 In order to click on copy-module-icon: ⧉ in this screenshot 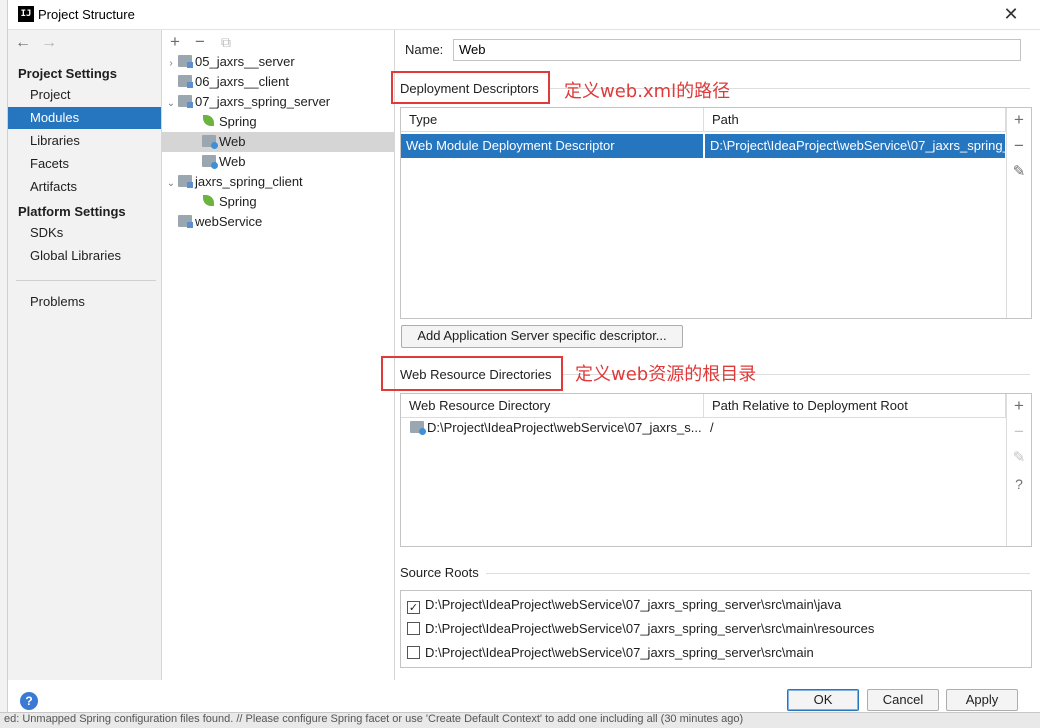, I will do `click(226, 42)`.